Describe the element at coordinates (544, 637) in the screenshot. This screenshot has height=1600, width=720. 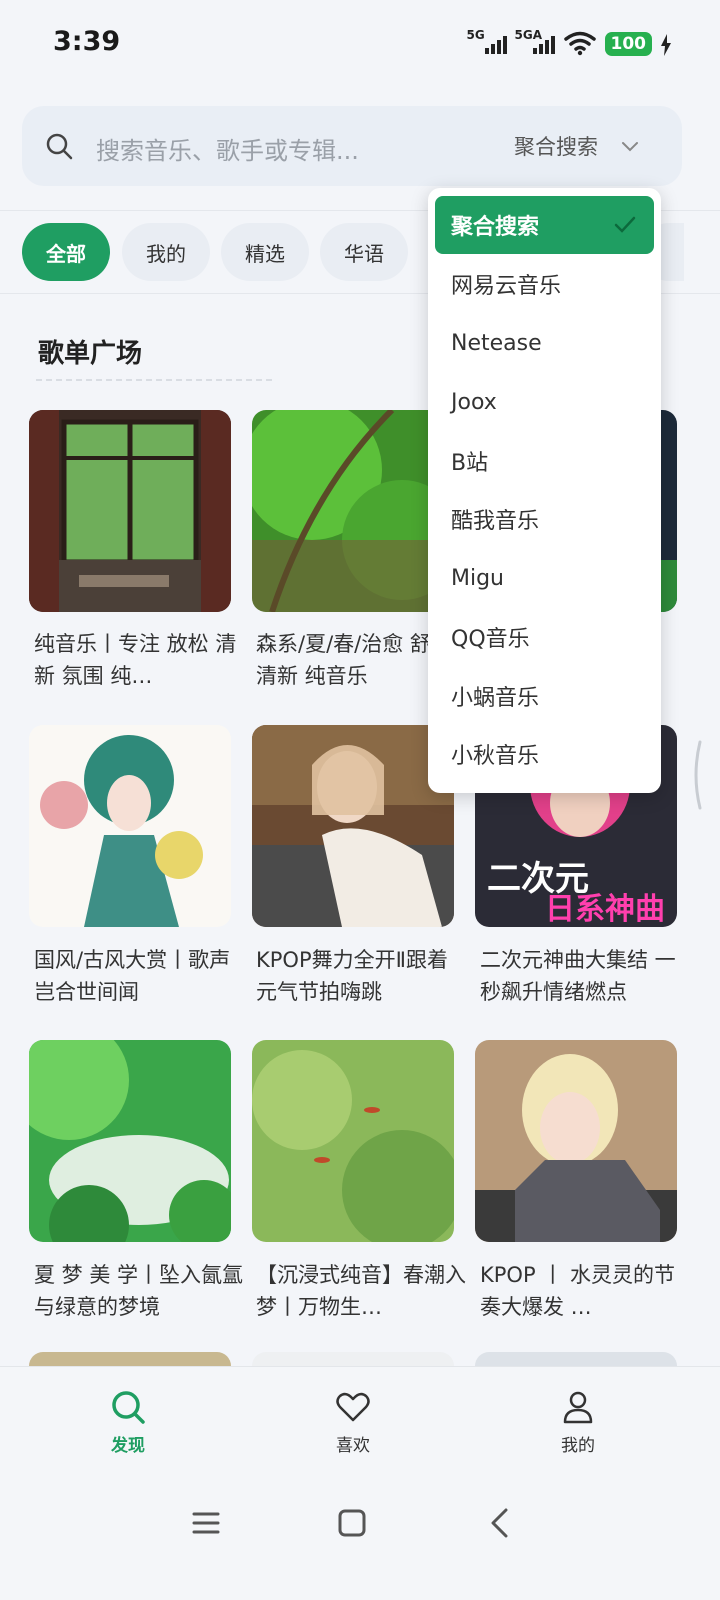
I see `dropdown-option: QQ音乐` at that location.